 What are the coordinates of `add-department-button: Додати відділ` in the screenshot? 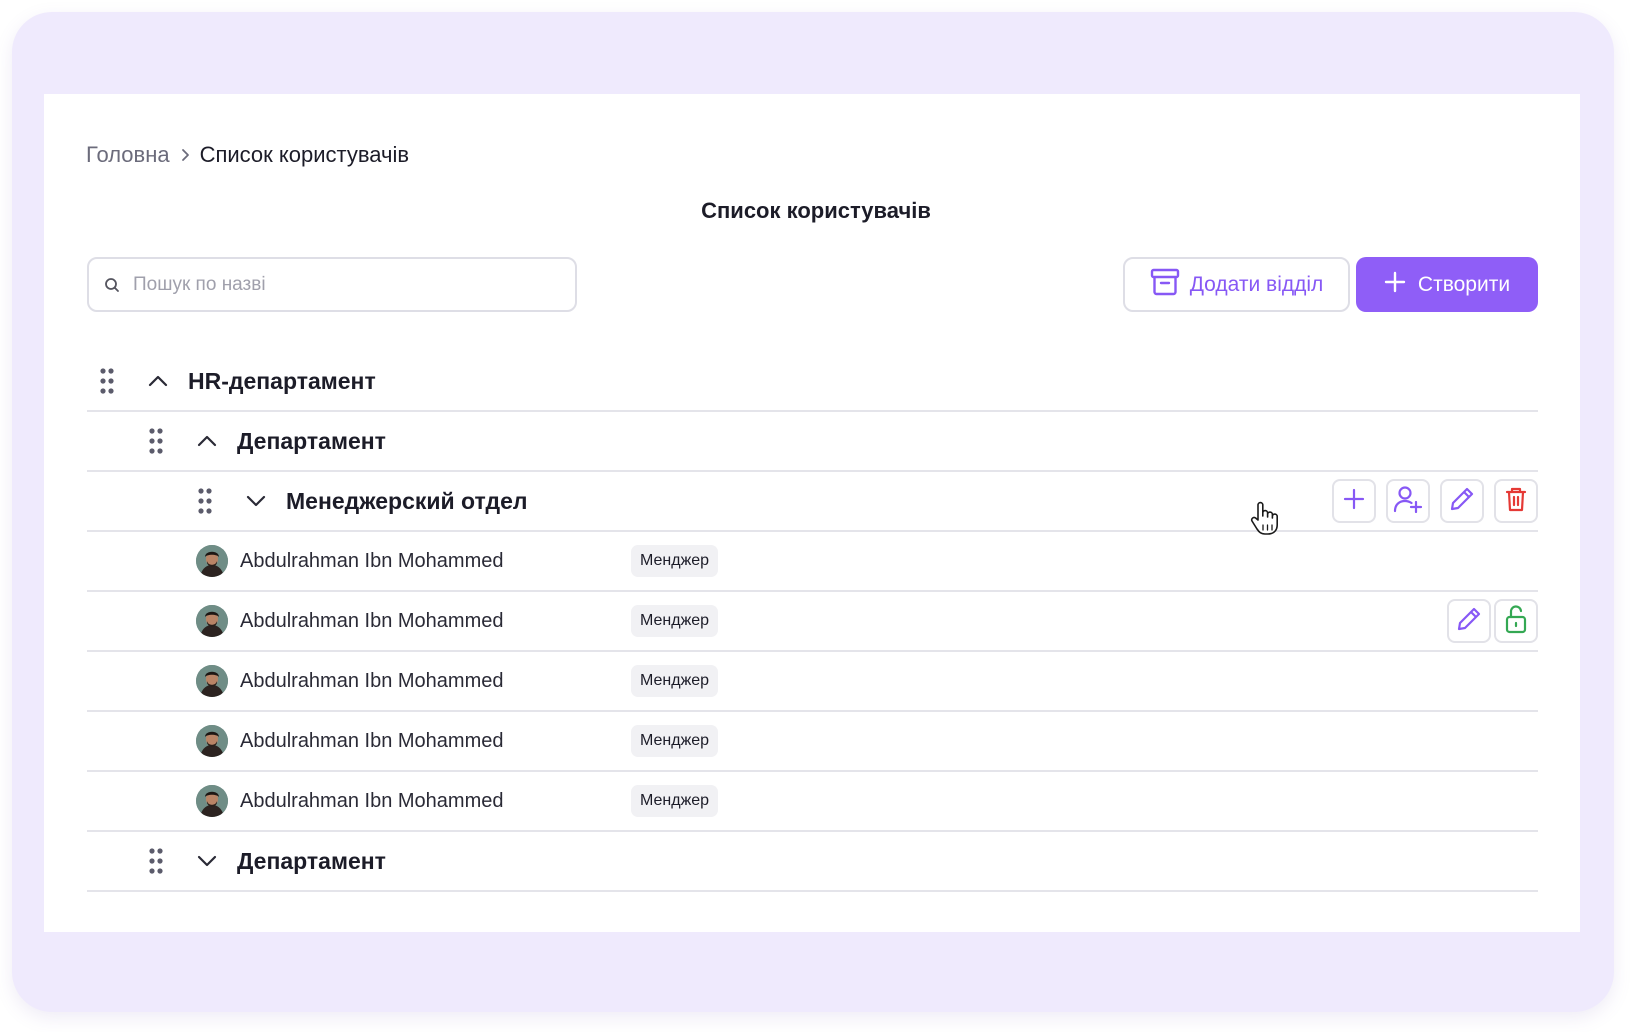 It's located at (1236, 284).